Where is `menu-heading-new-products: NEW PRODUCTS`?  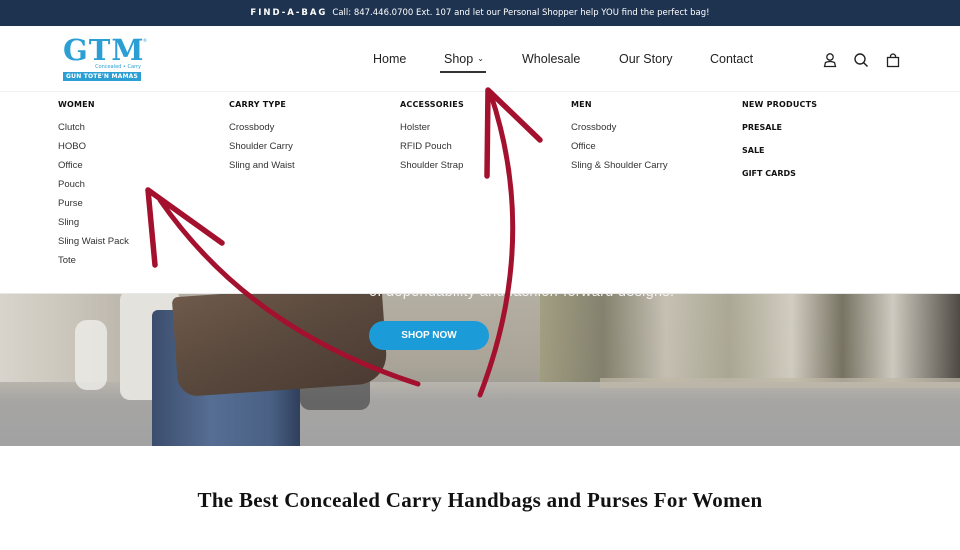
menu-heading-new-products: NEW PRODUCTS is located at coordinates (779, 111).